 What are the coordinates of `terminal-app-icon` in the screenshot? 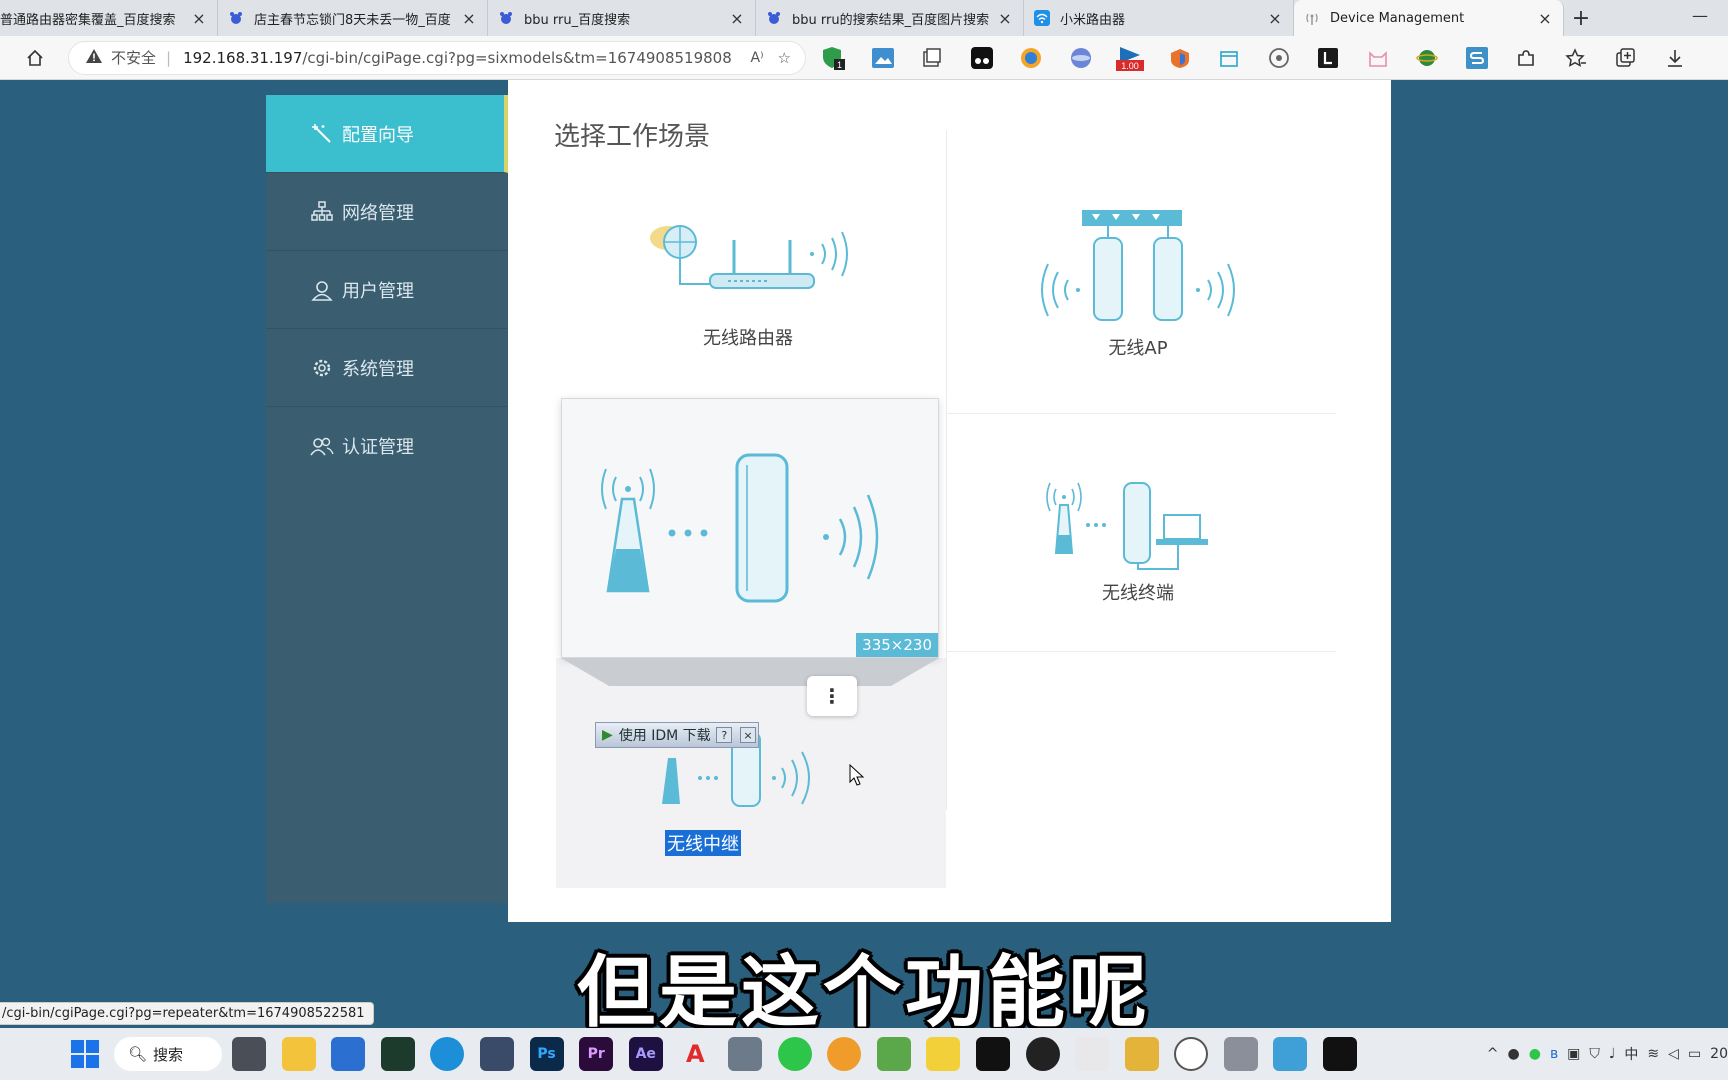 It's located at (397, 1054).